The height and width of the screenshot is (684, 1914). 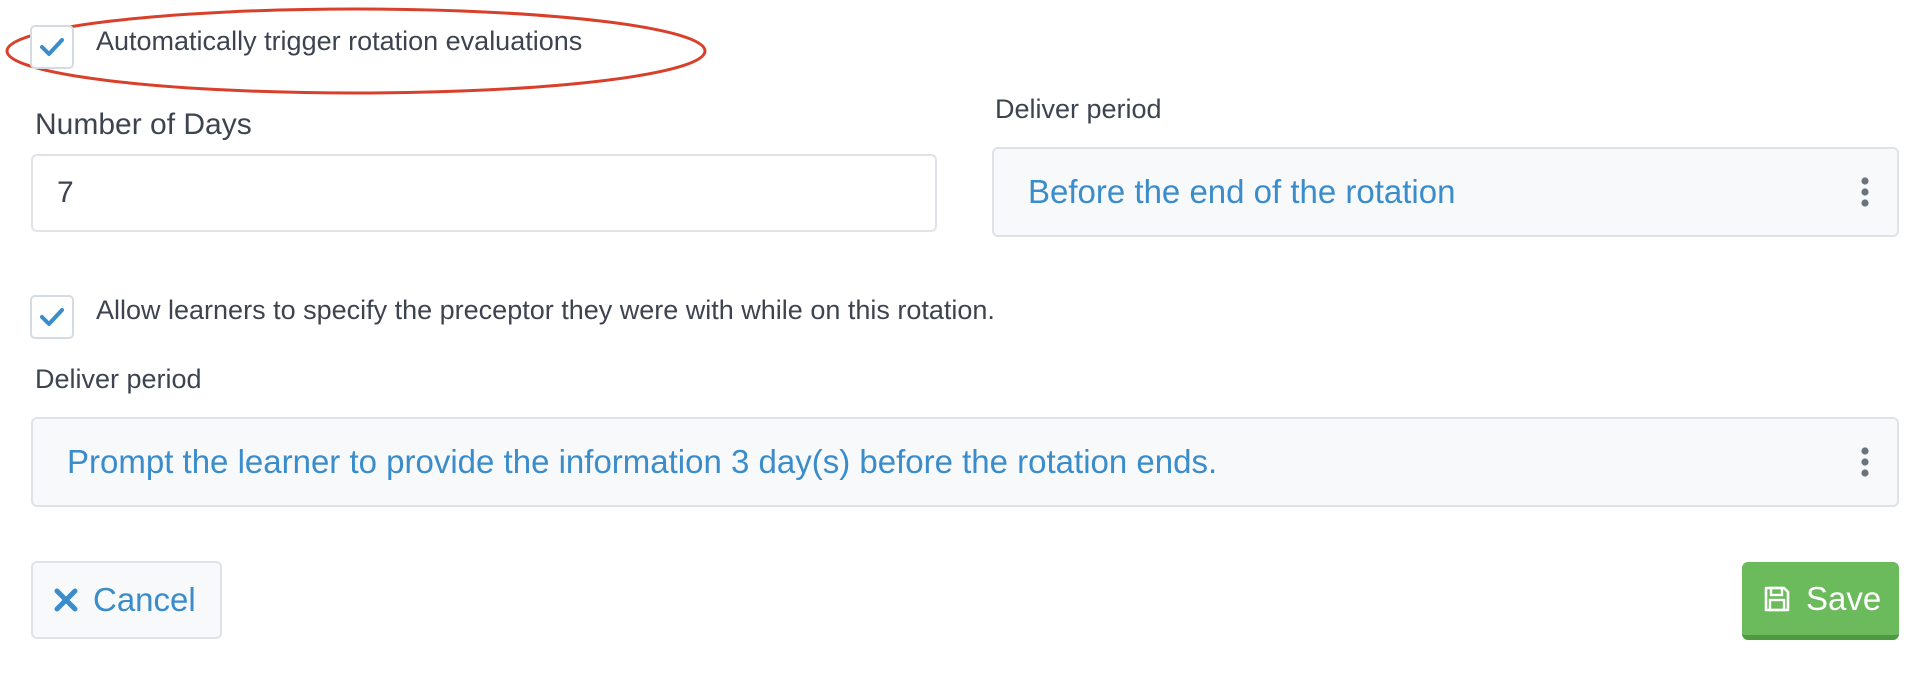 What do you see at coordinates (1777, 598) in the screenshot?
I see `floppy-disk-icon` at bounding box center [1777, 598].